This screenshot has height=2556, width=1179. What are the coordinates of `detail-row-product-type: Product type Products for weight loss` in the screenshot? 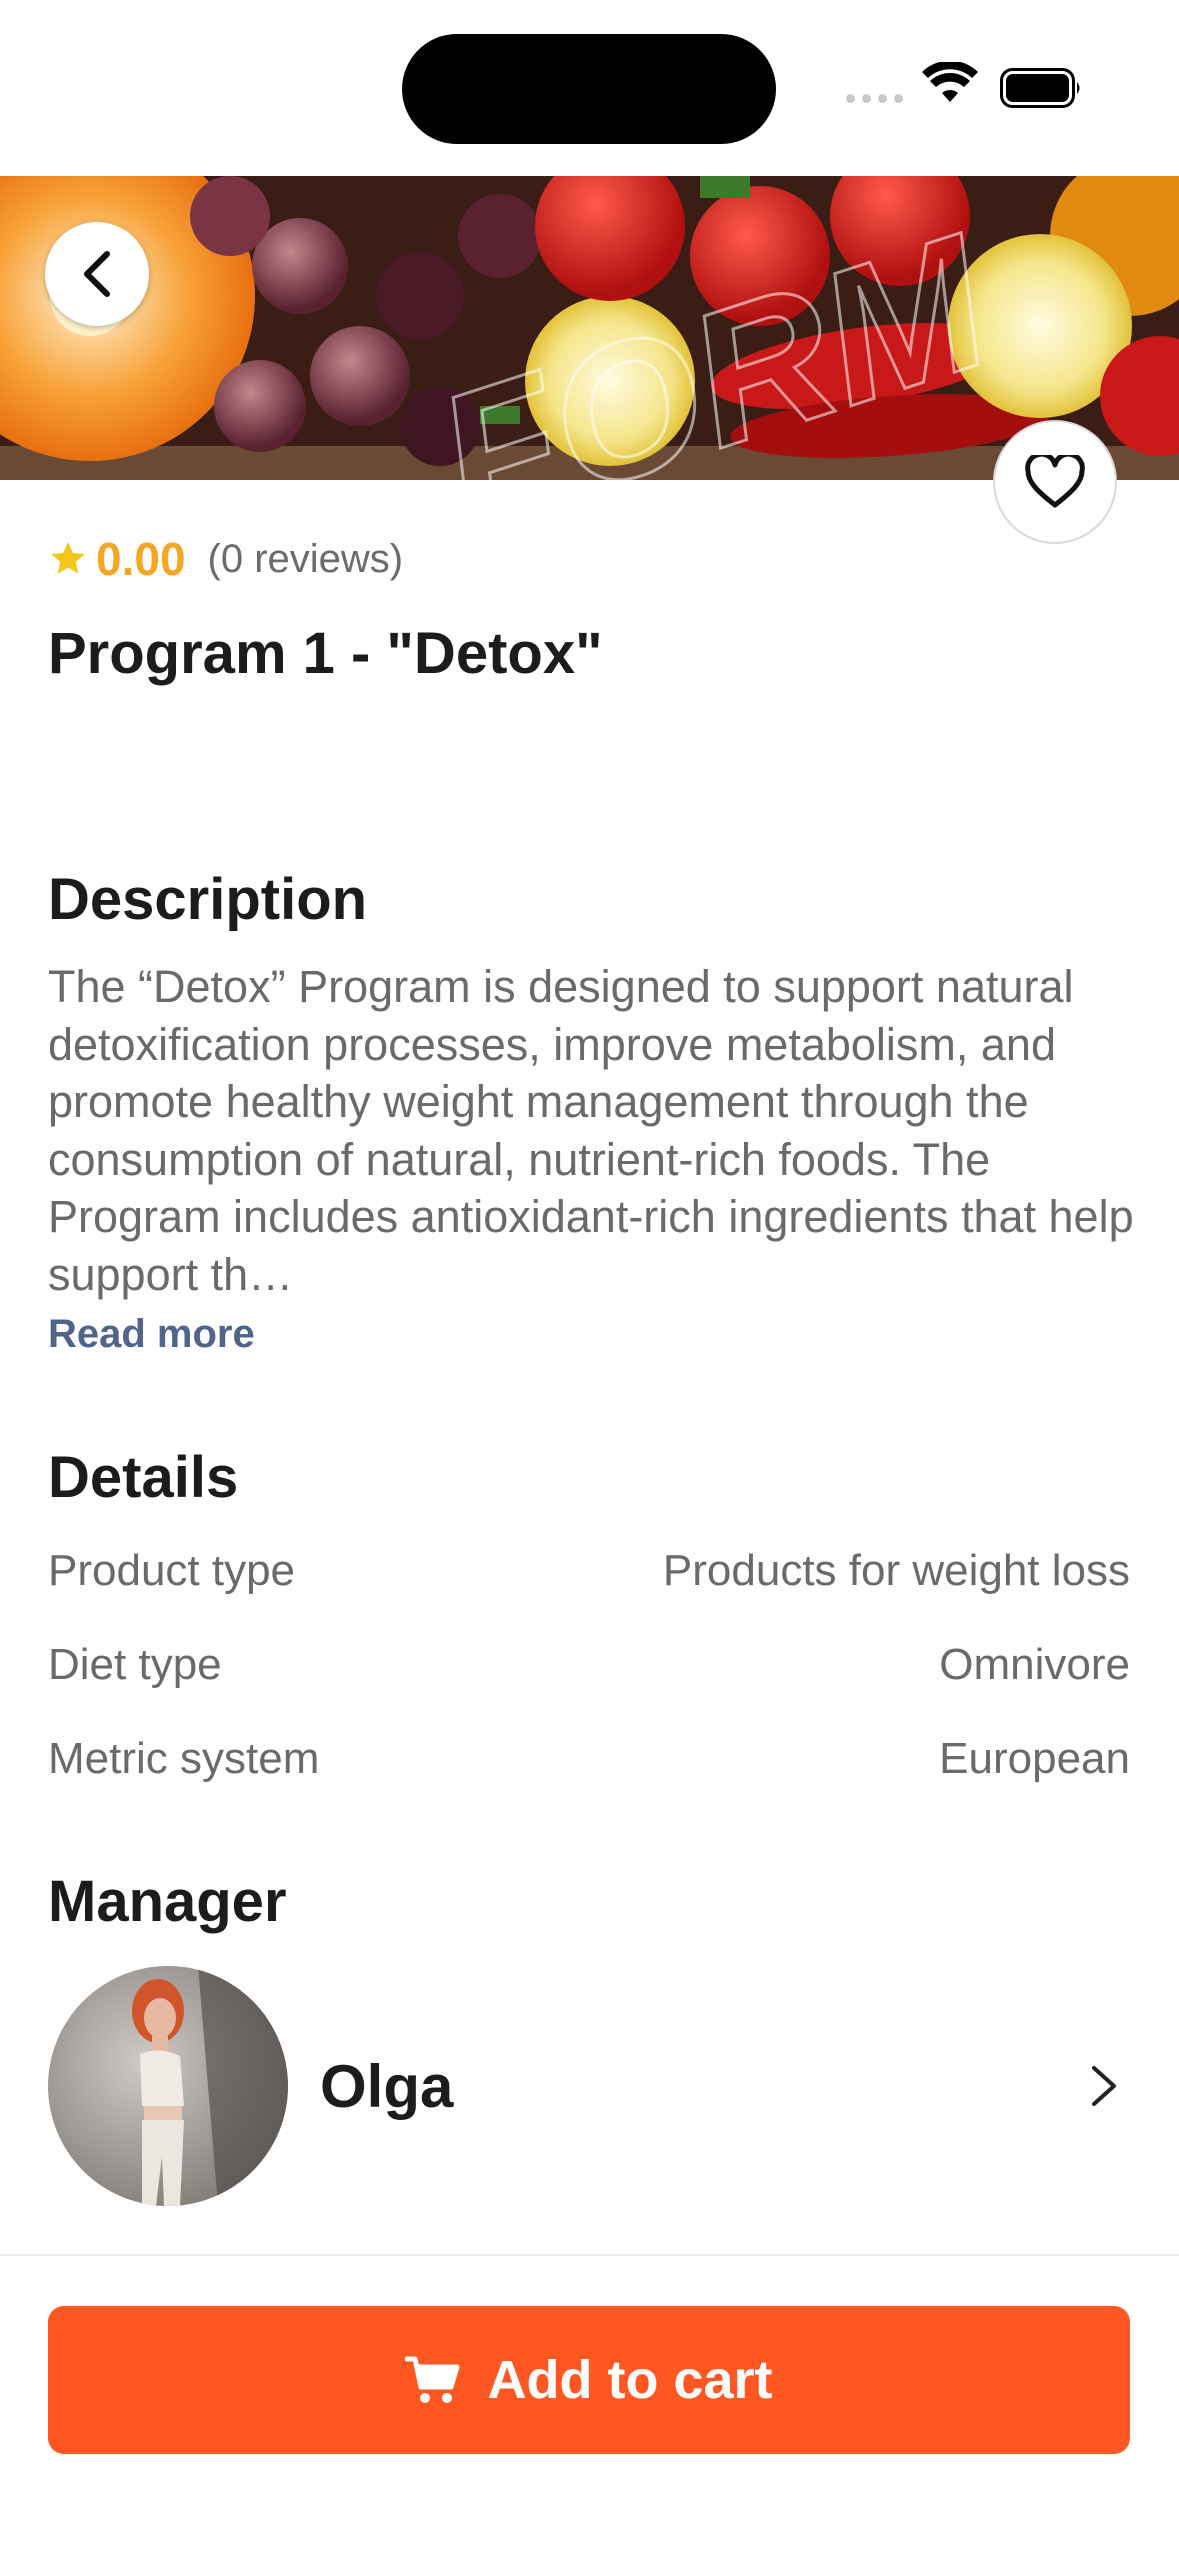 It's located at (589, 1571).